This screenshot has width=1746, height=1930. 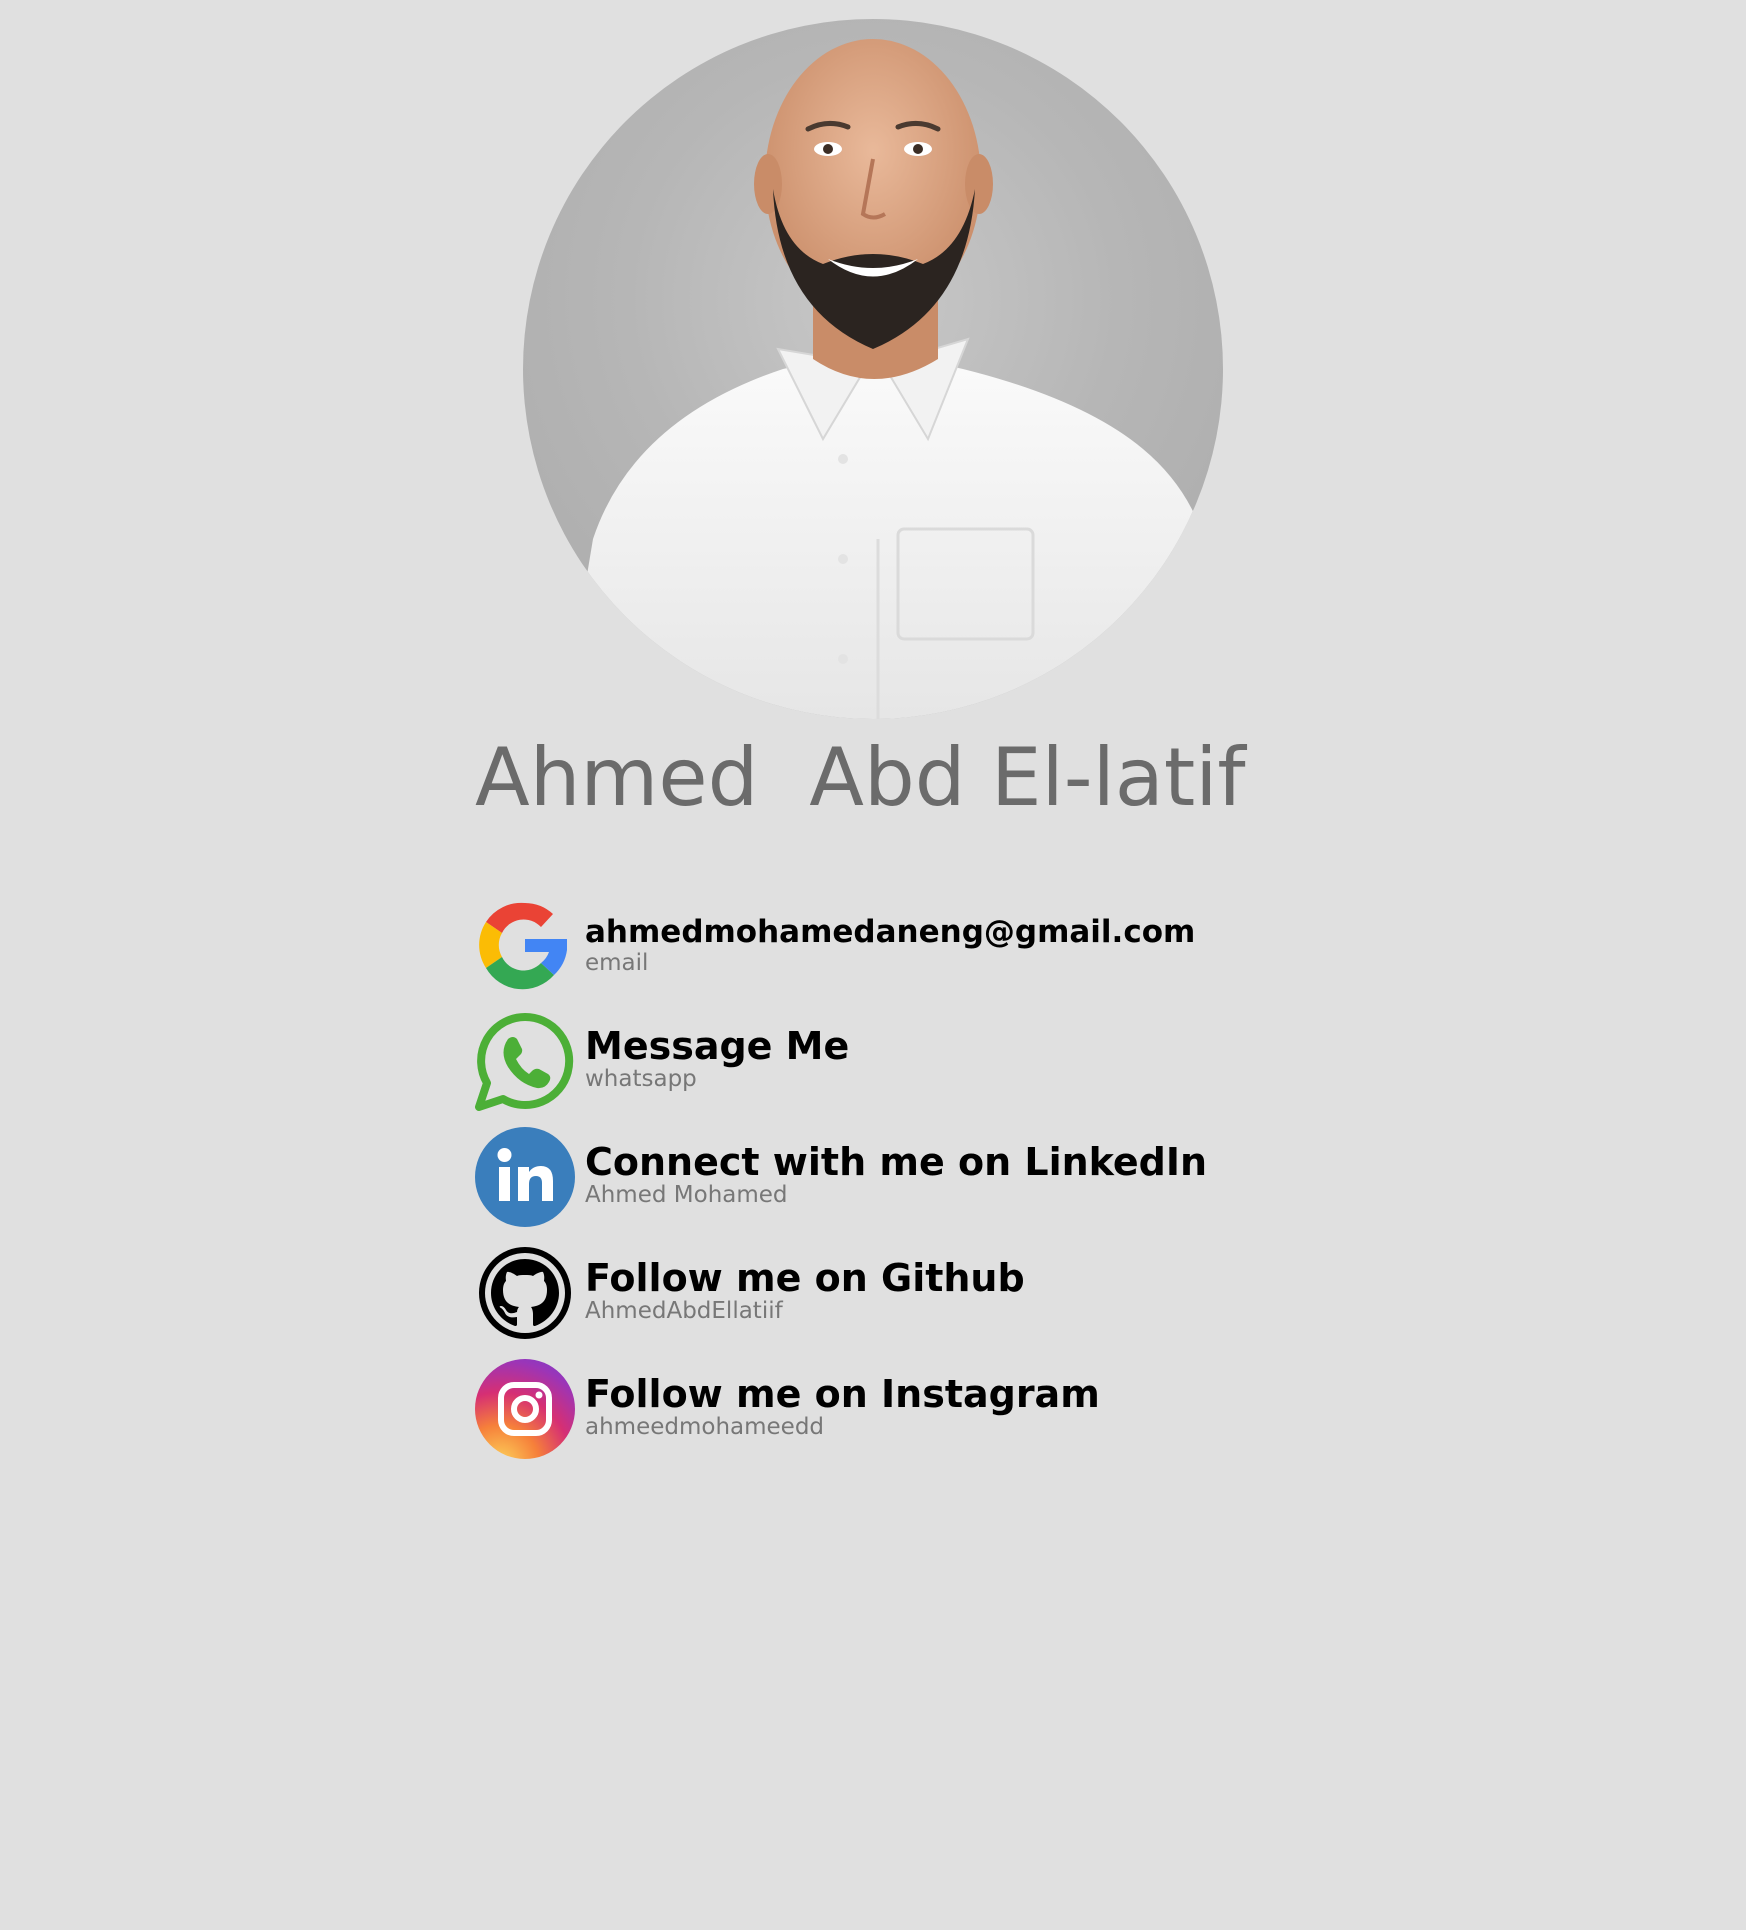 I want to click on github-label: AhmedAbdEllatiif, so click(x=684, y=1311).